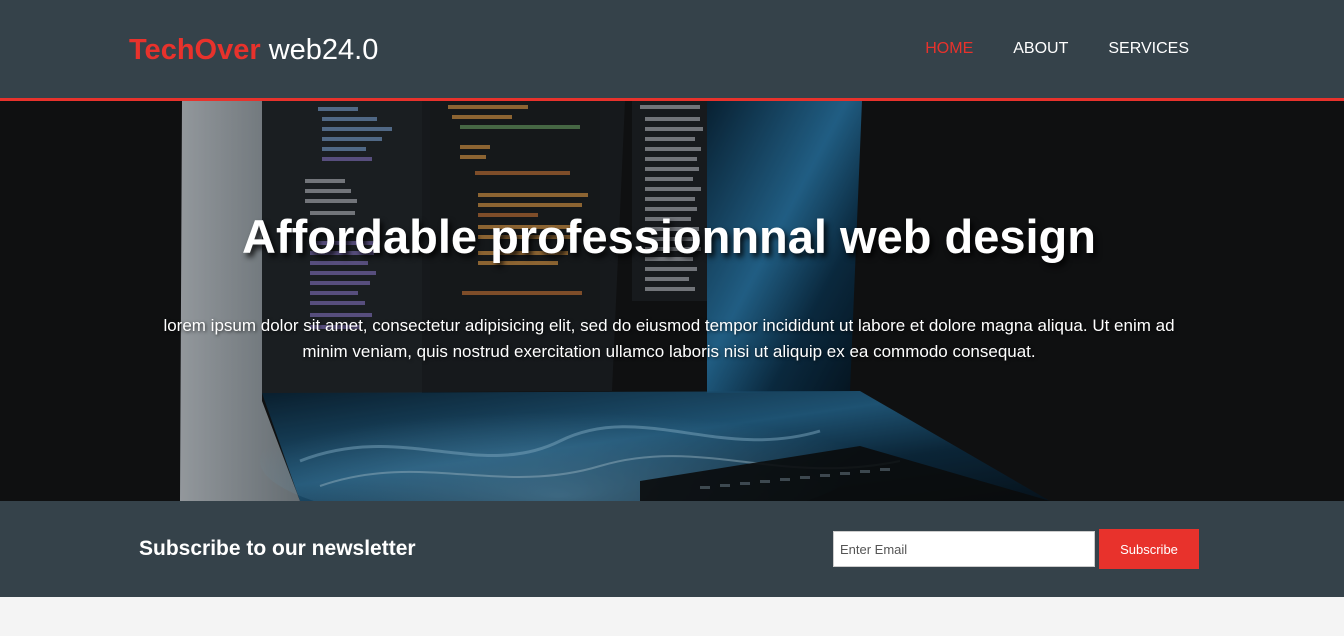  Describe the element at coordinates (277, 548) in the screenshot. I see `newsletter-heading: Subscribe to our newsletter` at that location.